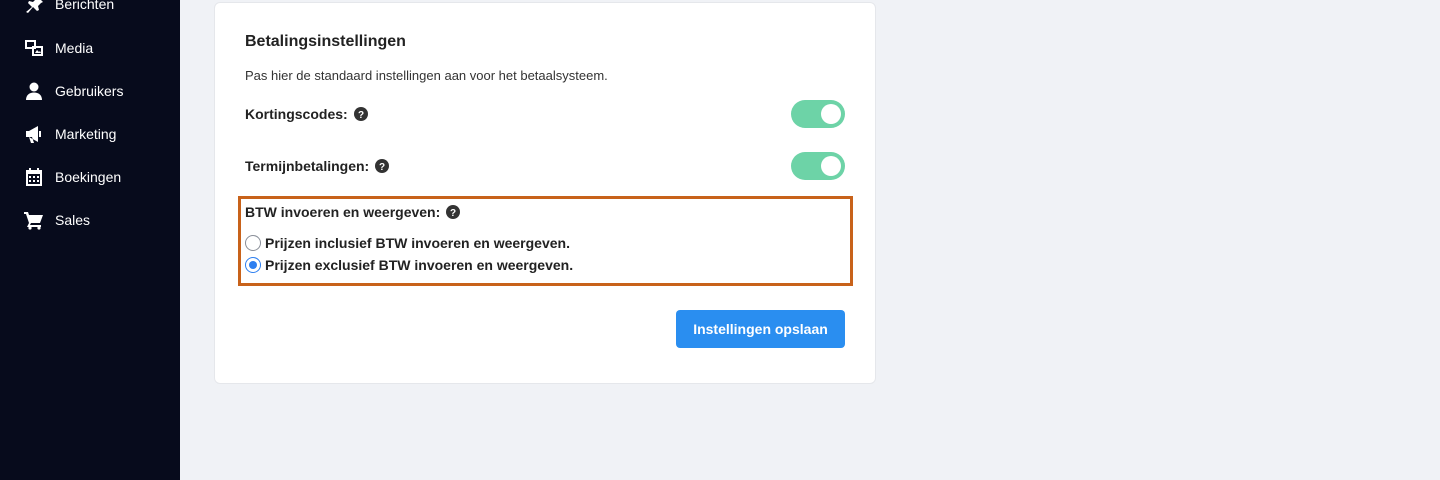  I want to click on sidebar-item-media: Media, so click(90, 48).